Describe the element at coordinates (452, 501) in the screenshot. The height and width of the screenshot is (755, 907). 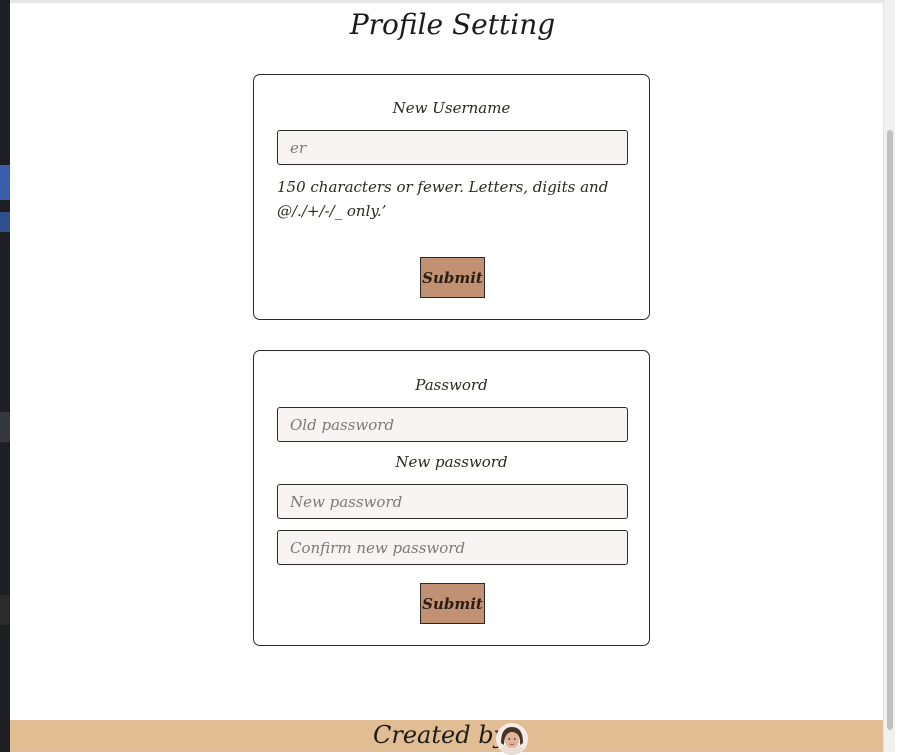
I see `new-password-input` at that location.